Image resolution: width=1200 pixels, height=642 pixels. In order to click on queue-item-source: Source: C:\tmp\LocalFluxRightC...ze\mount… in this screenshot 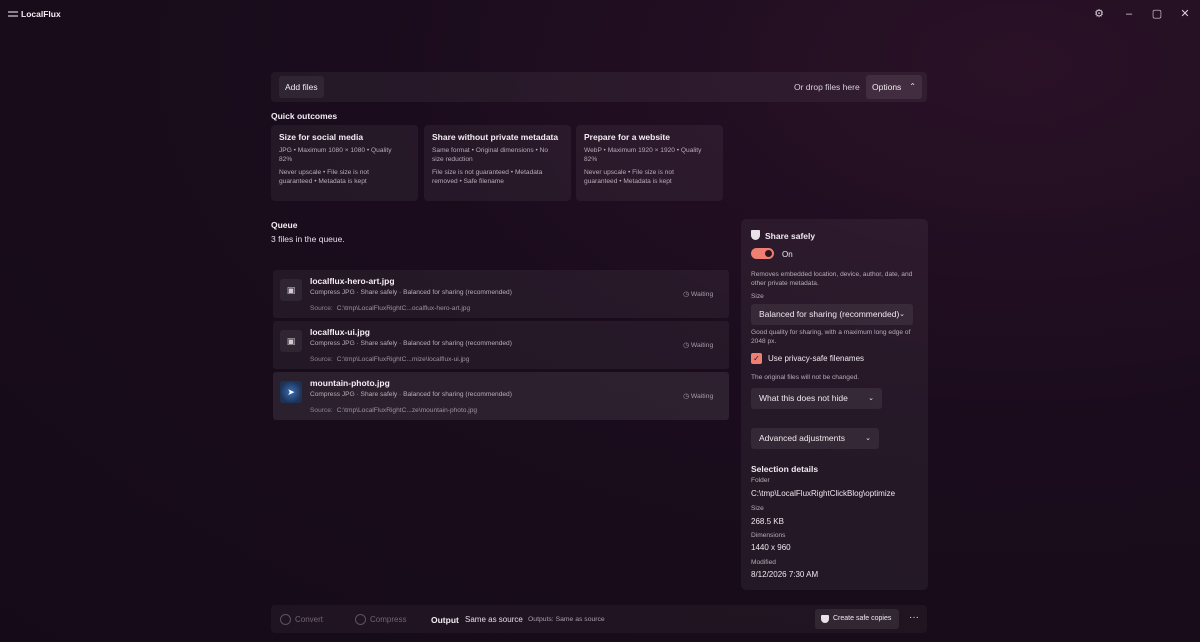, I will do `click(393, 410)`.